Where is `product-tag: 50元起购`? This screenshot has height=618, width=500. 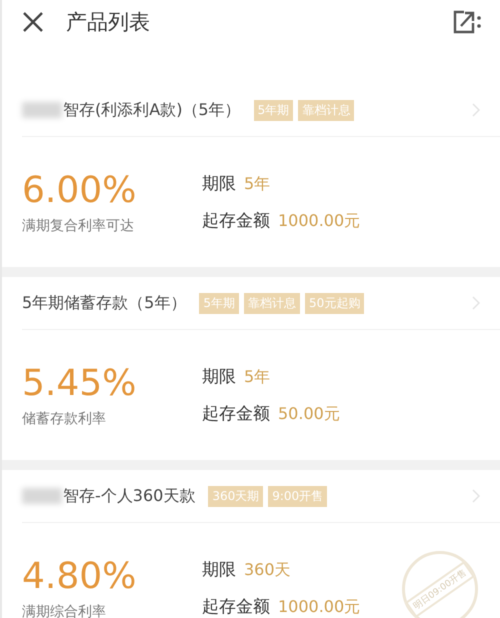
product-tag: 50元起购 is located at coordinates (334, 303).